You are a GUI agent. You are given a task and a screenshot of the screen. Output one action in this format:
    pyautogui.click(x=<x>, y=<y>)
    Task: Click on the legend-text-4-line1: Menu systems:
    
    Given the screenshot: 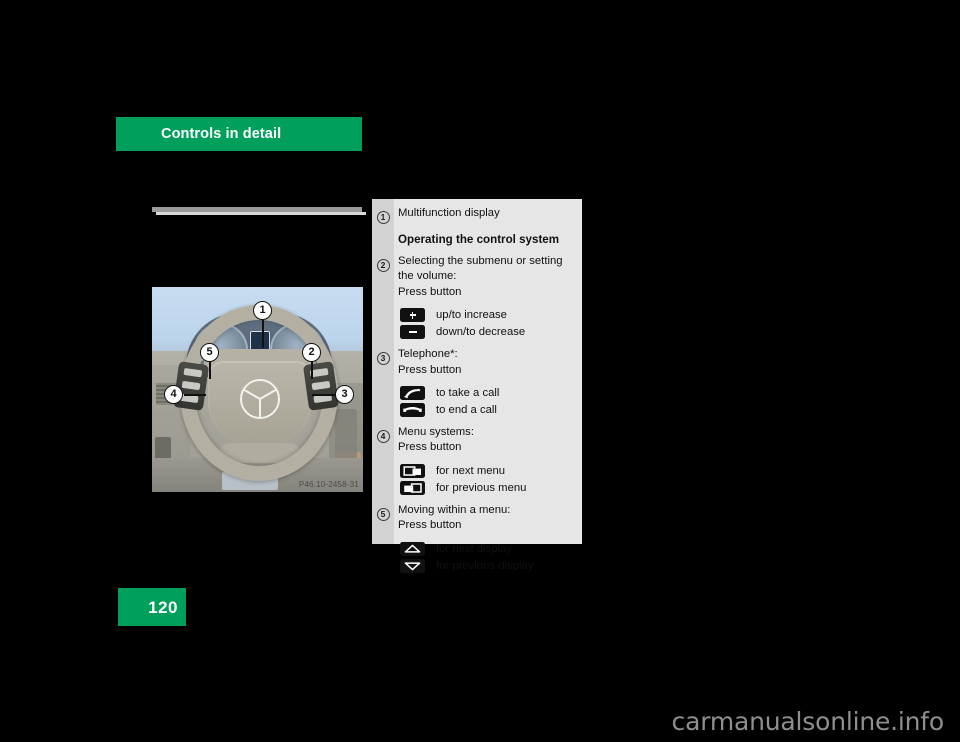 What is the action you would take?
    pyautogui.click(x=436, y=432)
    